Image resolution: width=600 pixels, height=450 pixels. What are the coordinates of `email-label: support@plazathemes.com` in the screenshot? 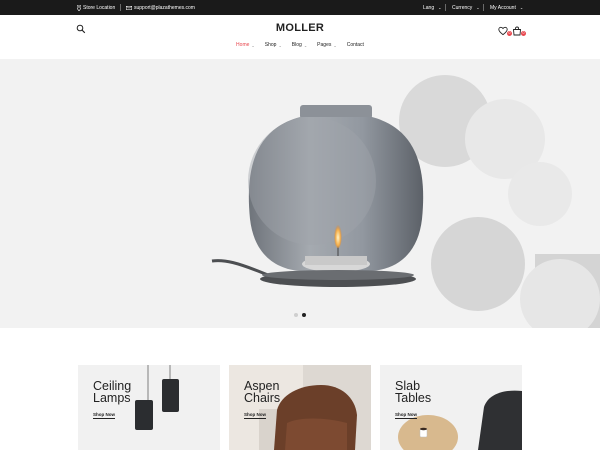 It's located at (164, 7).